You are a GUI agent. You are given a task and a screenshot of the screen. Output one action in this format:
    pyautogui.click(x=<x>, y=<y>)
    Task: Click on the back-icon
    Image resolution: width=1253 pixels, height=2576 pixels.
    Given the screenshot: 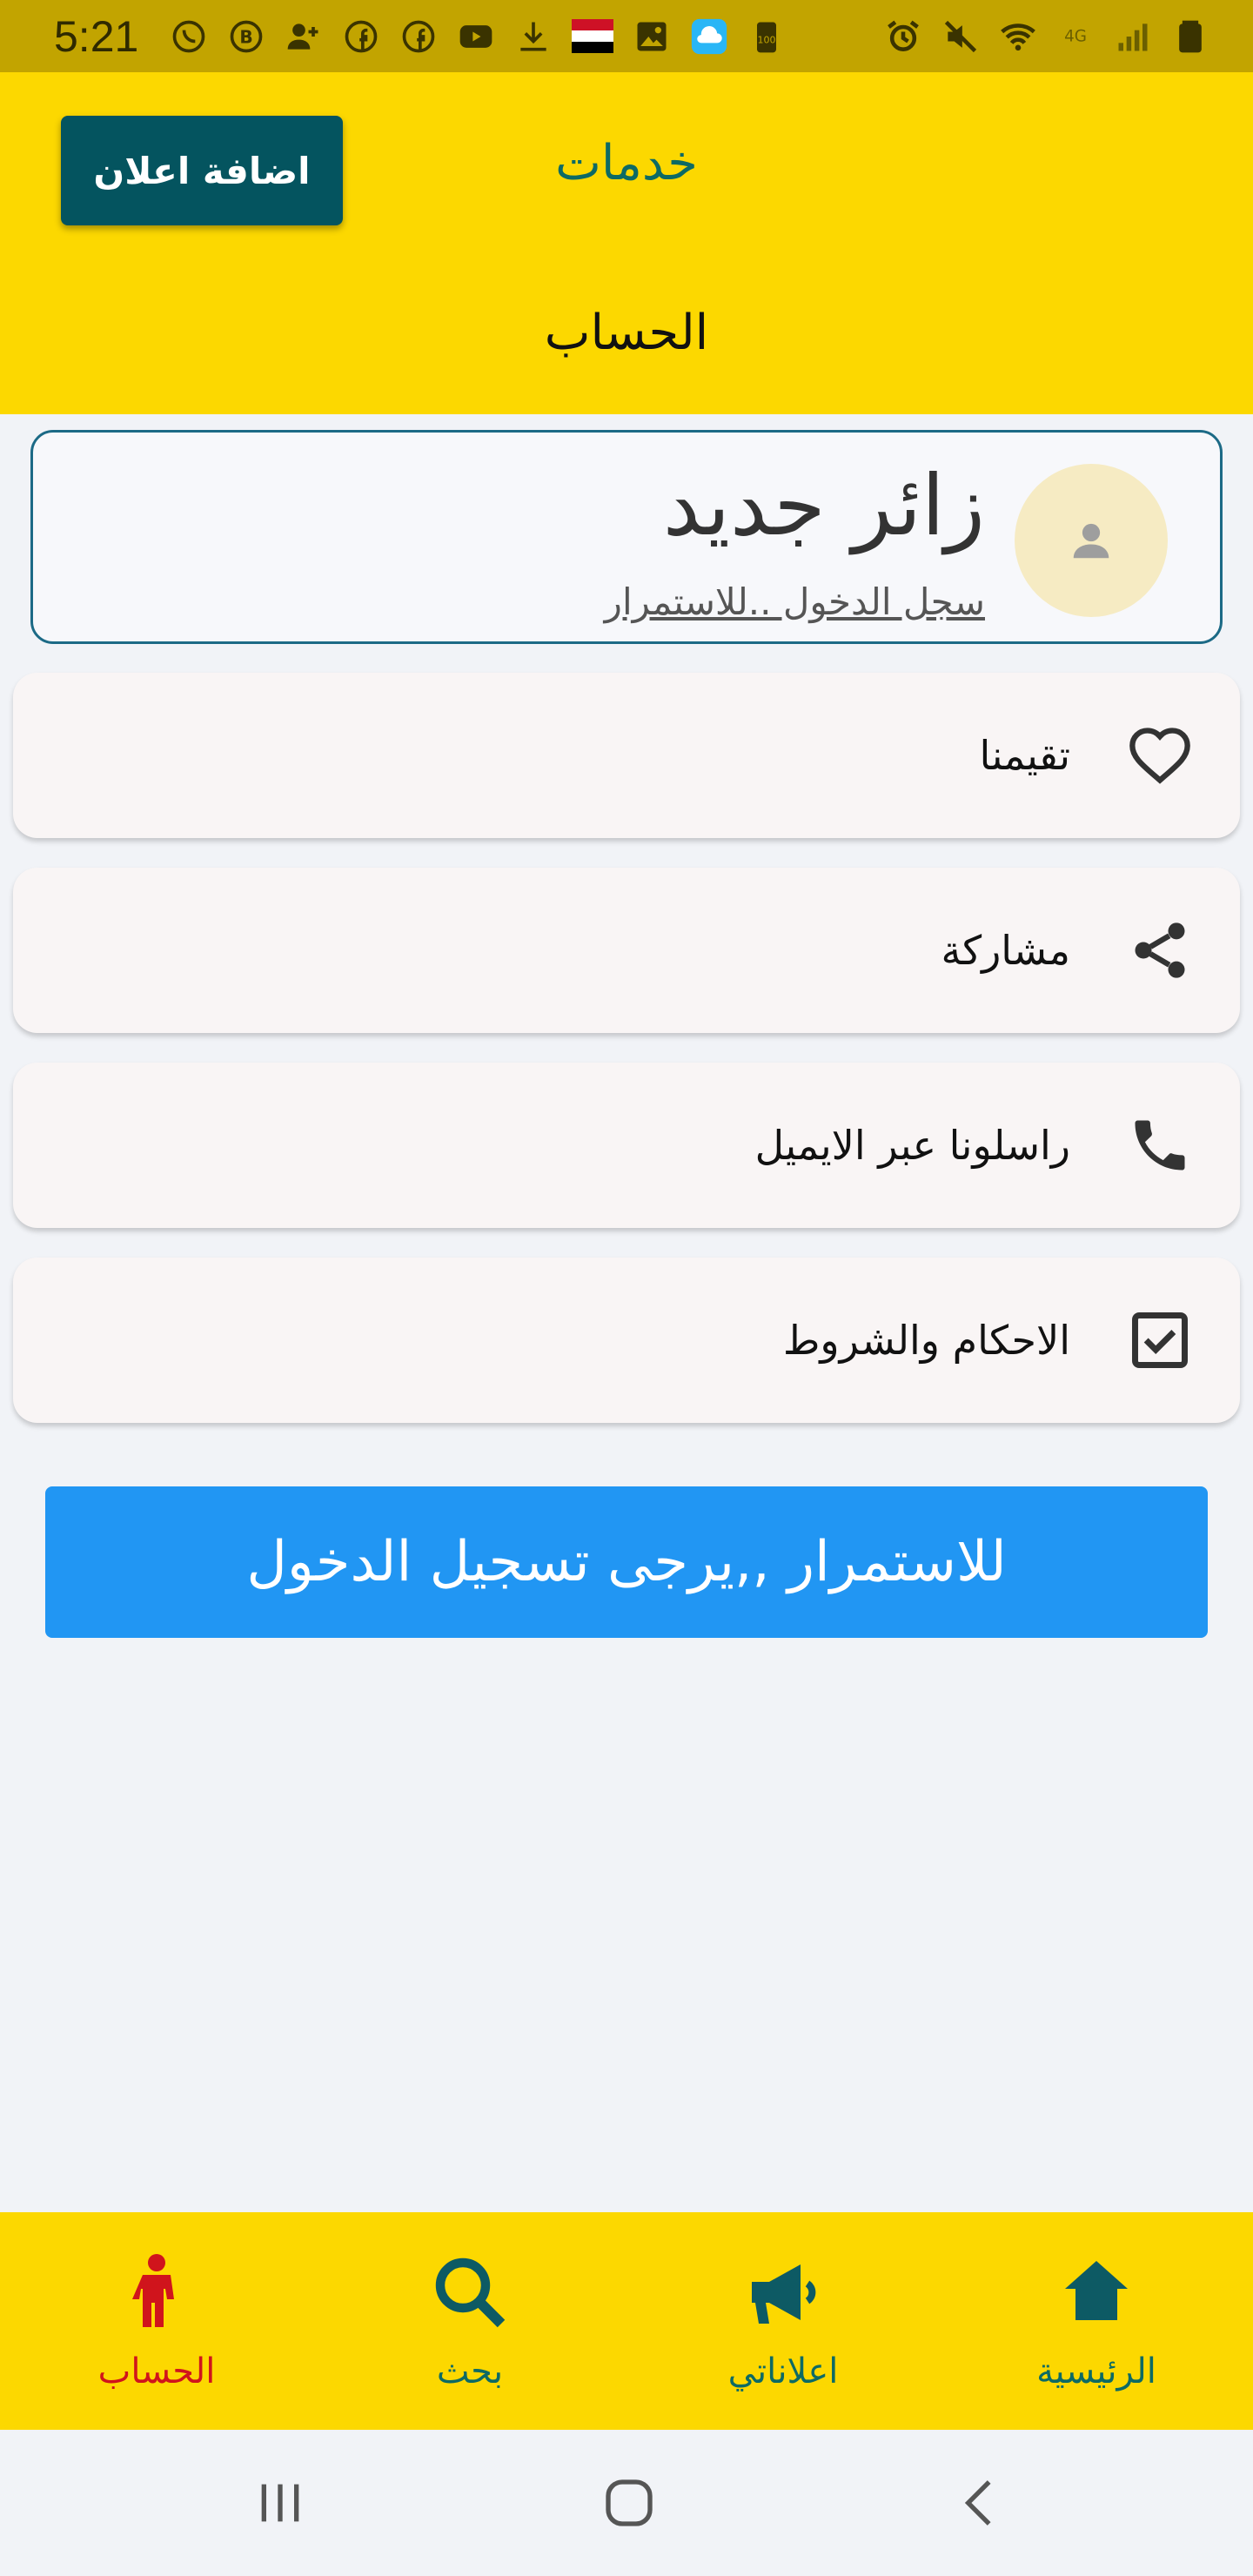 What is the action you would take?
    pyautogui.click(x=980, y=2503)
    